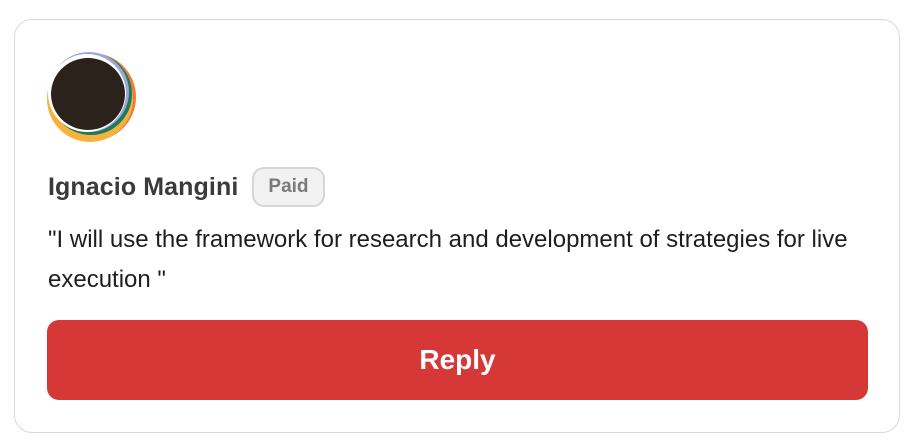 The width and height of the screenshot is (914, 448). I want to click on user-avatar-icon, so click(92, 97).